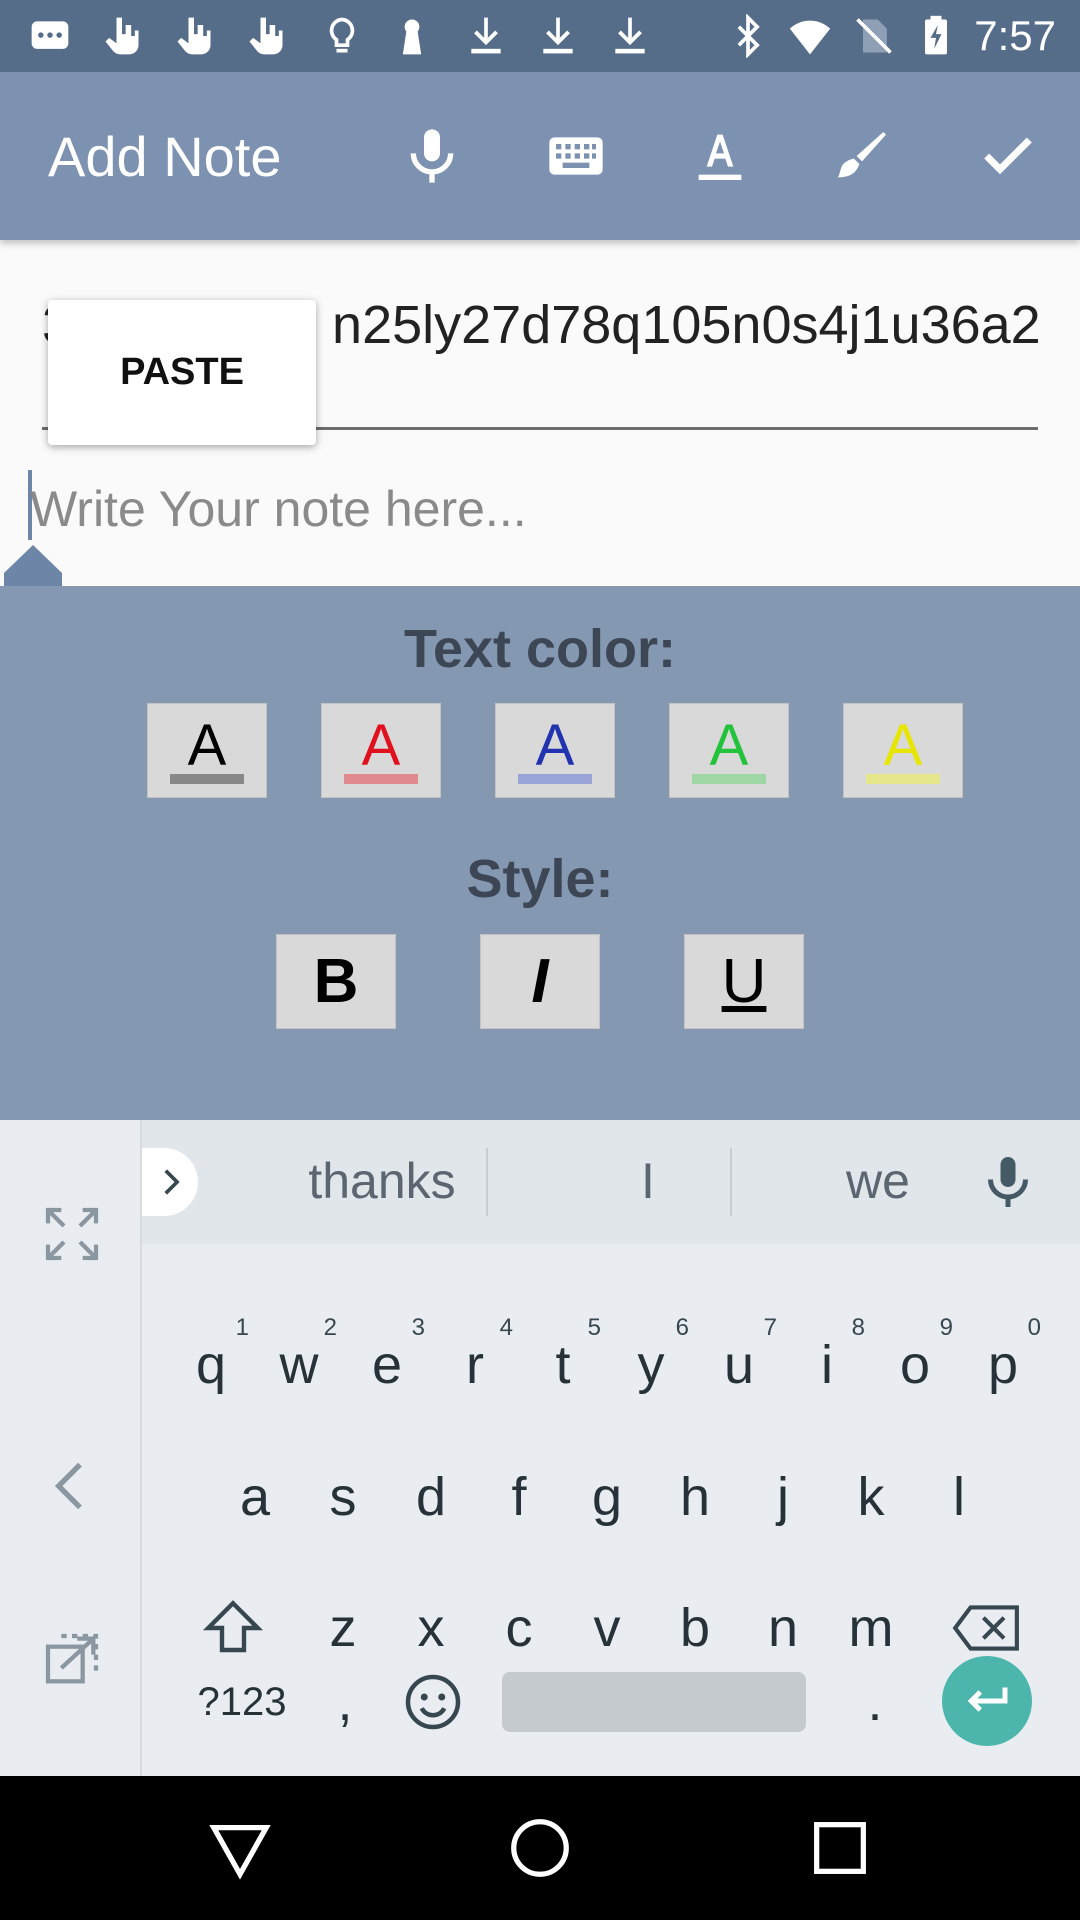  I want to click on symbols-key: ?123, so click(242, 1702).